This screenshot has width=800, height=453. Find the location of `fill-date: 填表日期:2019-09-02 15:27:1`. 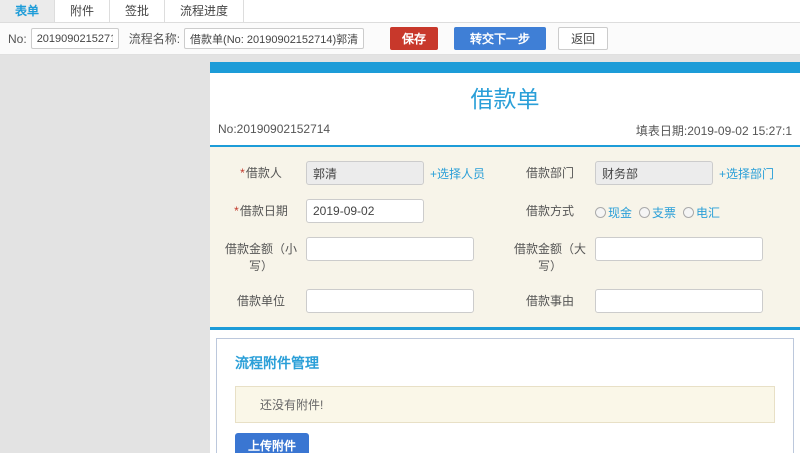

fill-date: 填表日期:2019-09-02 15:27:1 is located at coordinates (713, 131).